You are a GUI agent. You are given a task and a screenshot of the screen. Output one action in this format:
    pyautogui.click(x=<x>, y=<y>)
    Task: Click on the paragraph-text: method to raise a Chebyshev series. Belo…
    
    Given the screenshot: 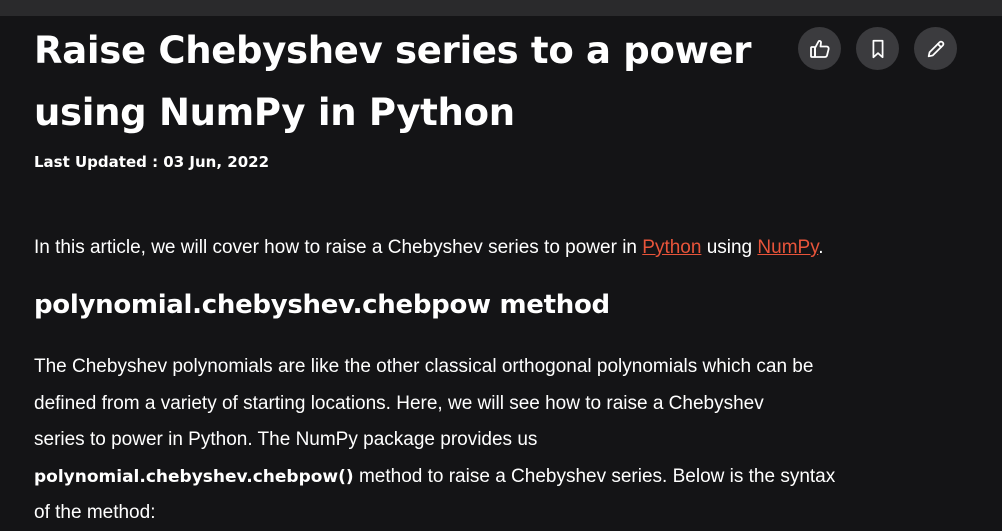 What is the action you would take?
    pyautogui.click(x=594, y=476)
    